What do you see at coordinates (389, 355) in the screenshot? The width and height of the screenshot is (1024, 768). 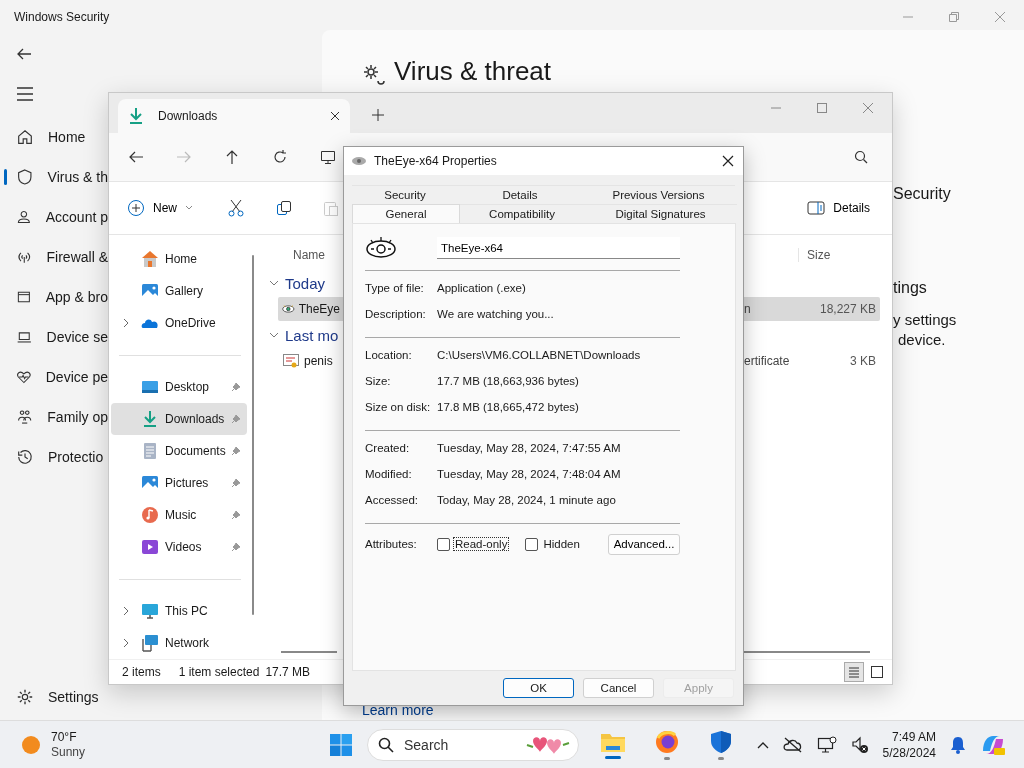 I see `property-label: Location:` at bounding box center [389, 355].